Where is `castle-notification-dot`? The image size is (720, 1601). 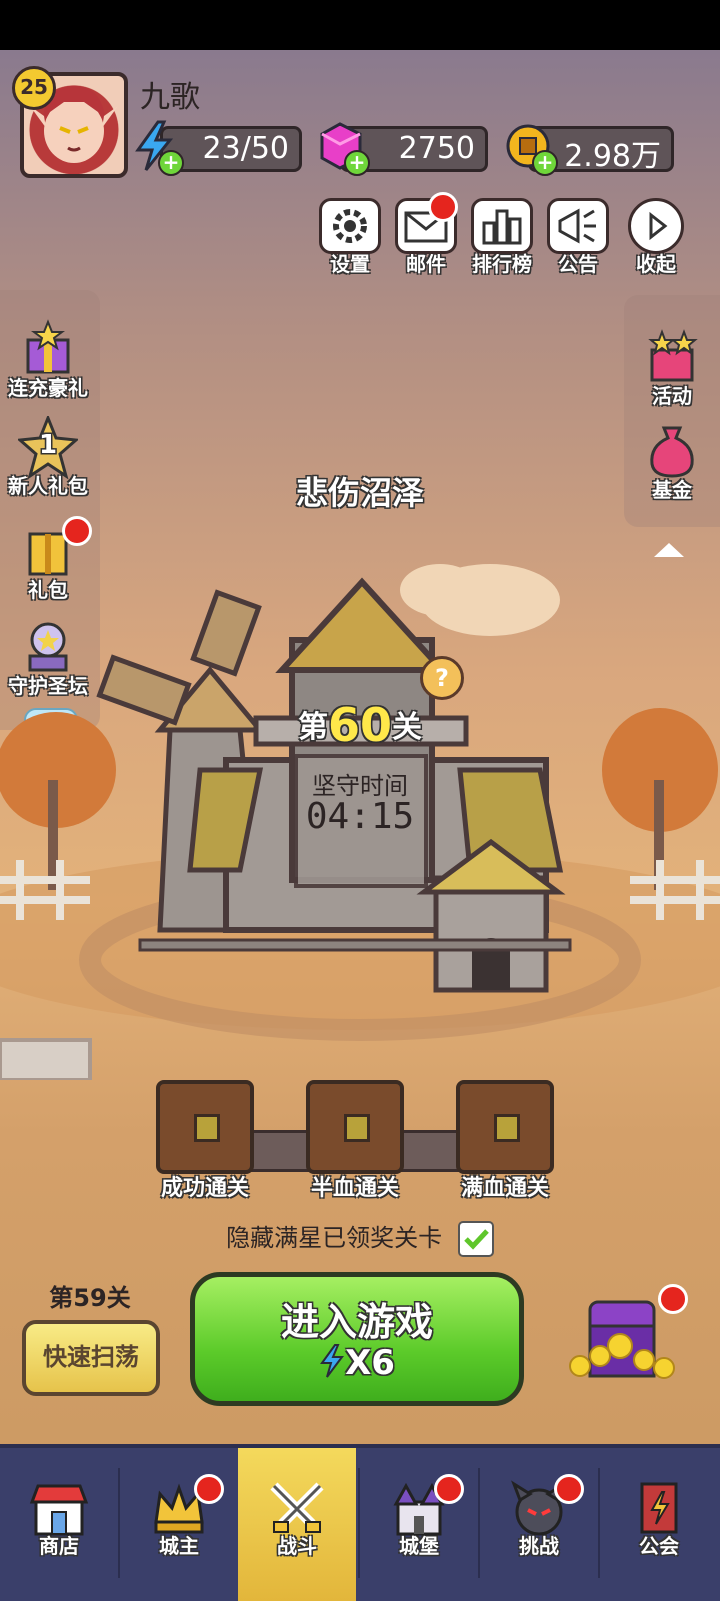
castle-notification-dot is located at coordinates (449, 1489).